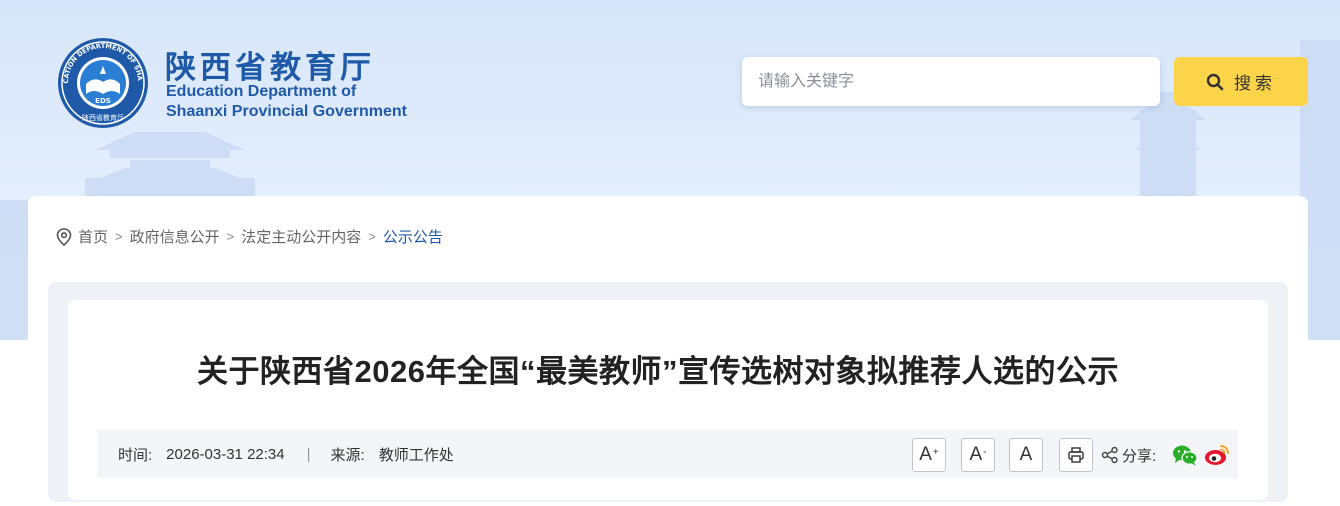 This screenshot has width=1340, height=506. What do you see at coordinates (416, 455) in the screenshot?
I see `source-value: 教师工作处` at bounding box center [416, 455].